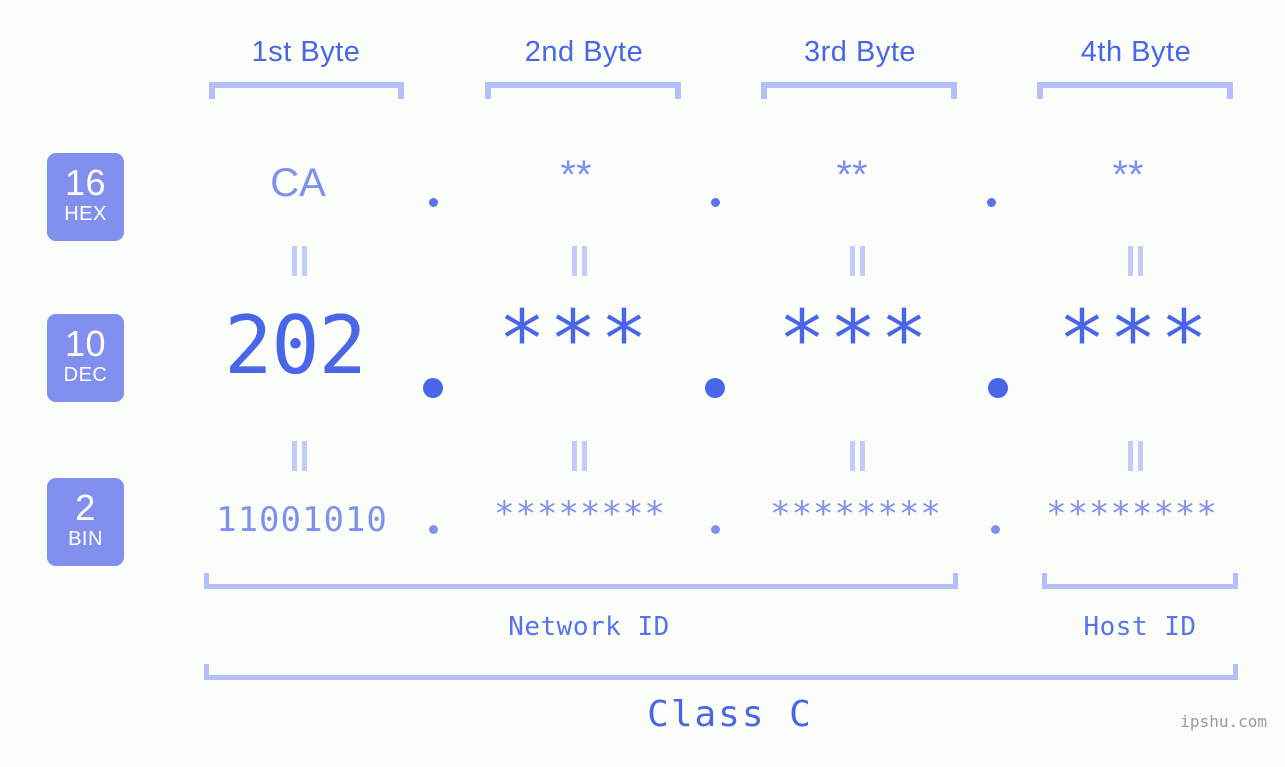  What do you see at coordinates (1136, 52) in the screenshot?
I see `byte-header-4: 4th Byte` at bounding box center [1136, 52].